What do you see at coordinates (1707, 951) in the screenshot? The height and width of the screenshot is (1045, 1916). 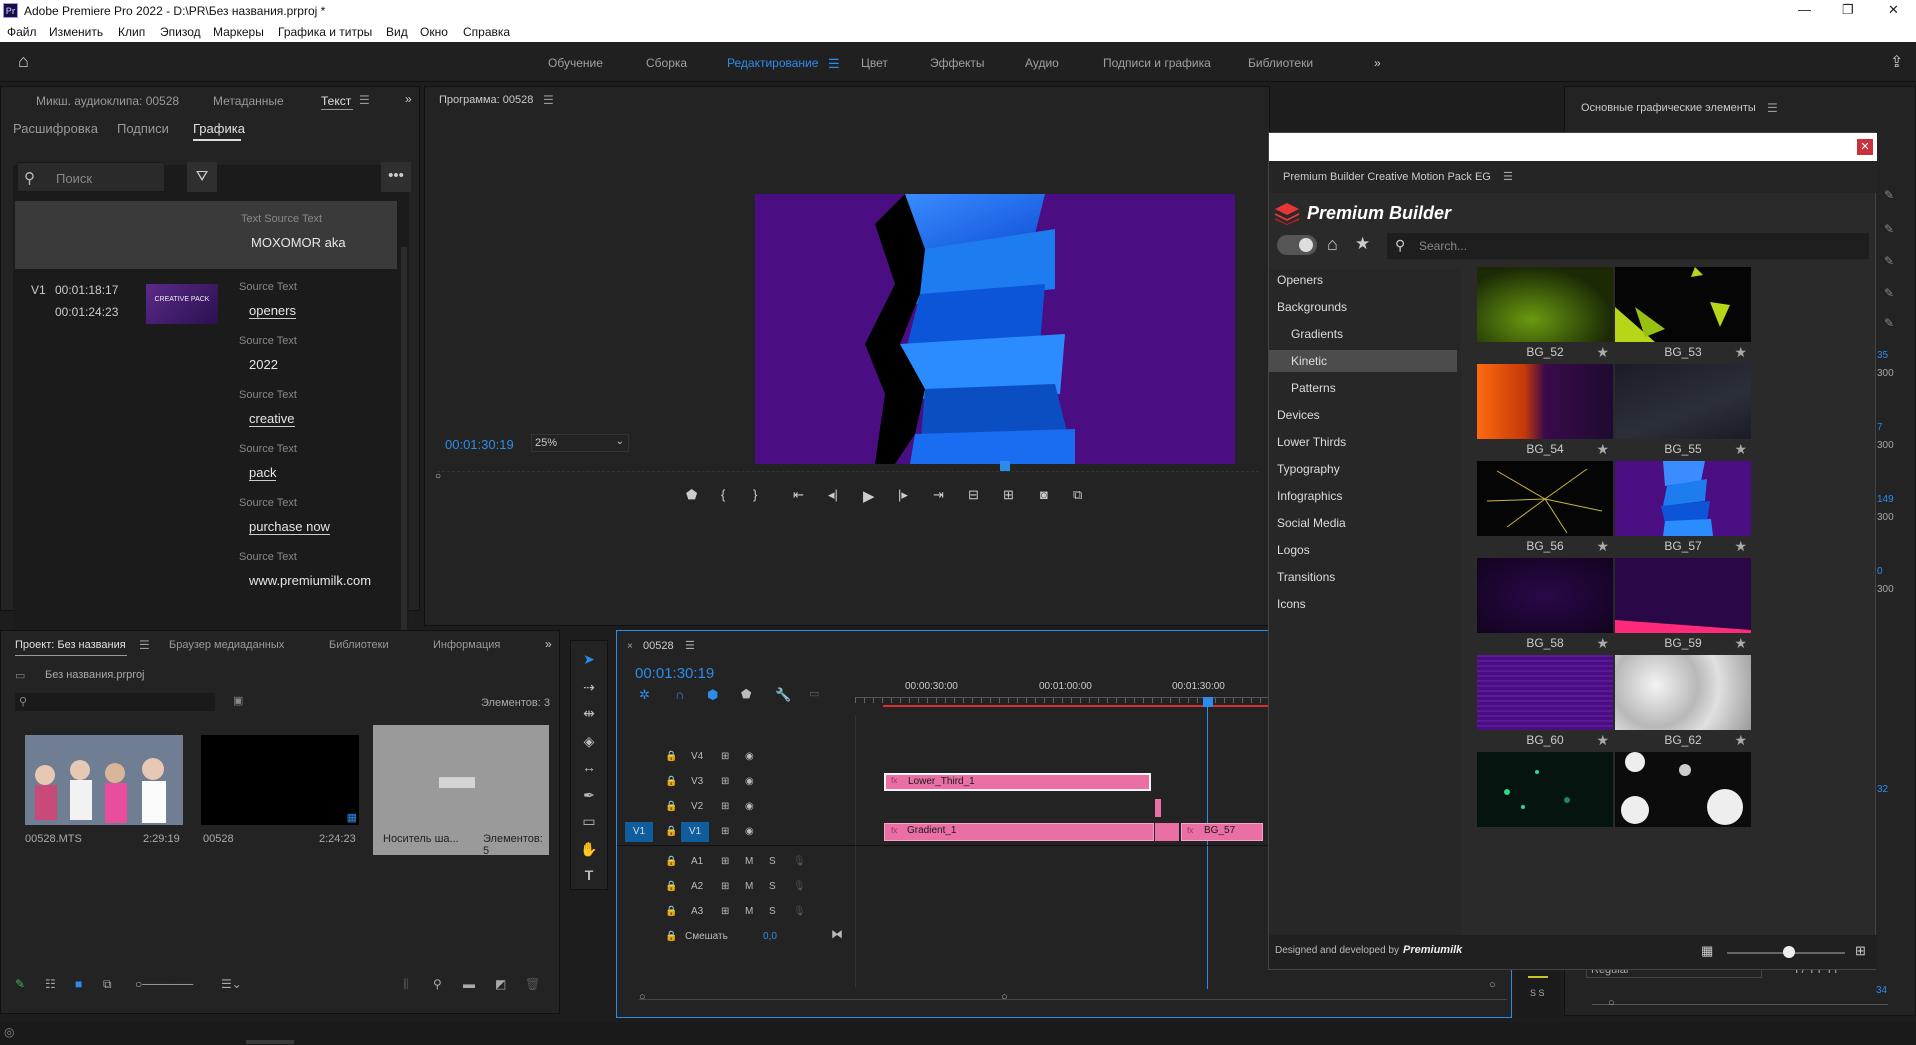 I see `small-grid-icon: ▦` at bounding box center [1707, 951].